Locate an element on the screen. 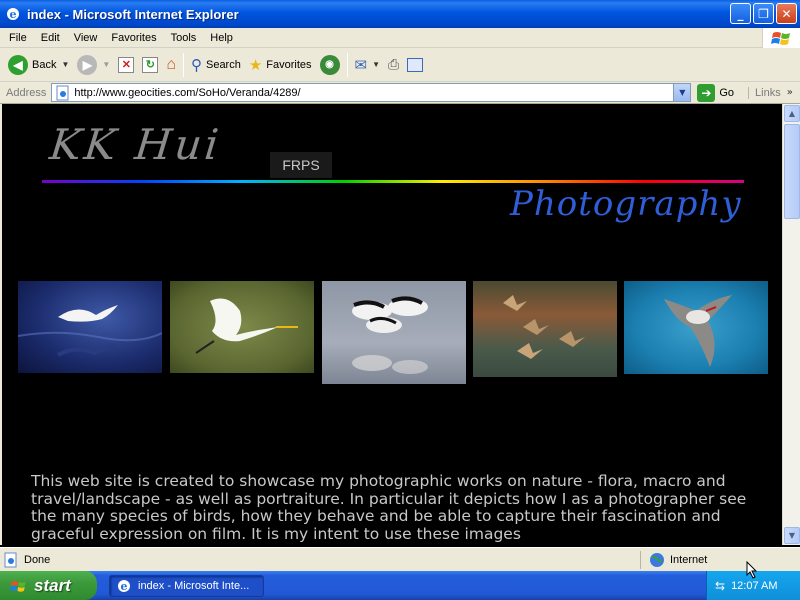  go-label: Go is located at coordinates (727, 92).